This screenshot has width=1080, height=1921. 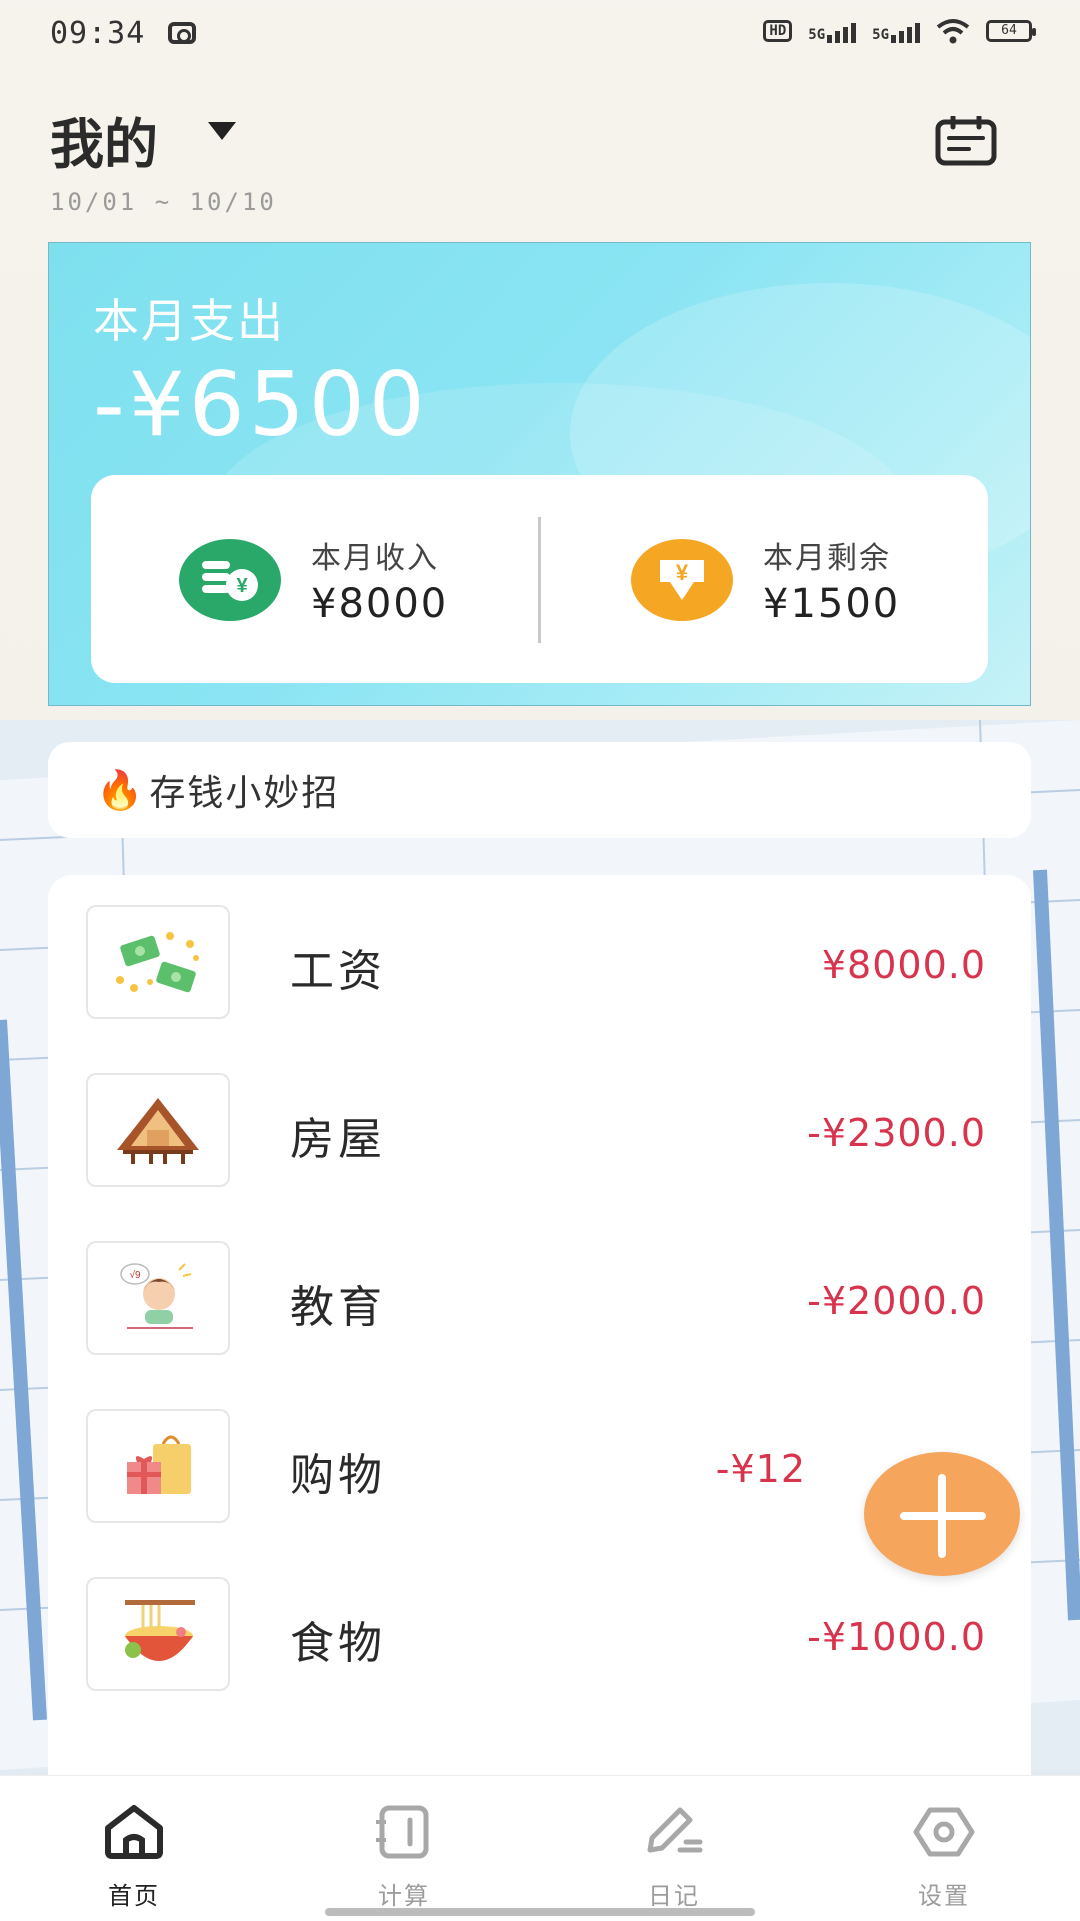 What do you see at coordinates (120, 789) in the screenshot?
I see `fire-icon: 🔥` at bounding box center [120, 789].